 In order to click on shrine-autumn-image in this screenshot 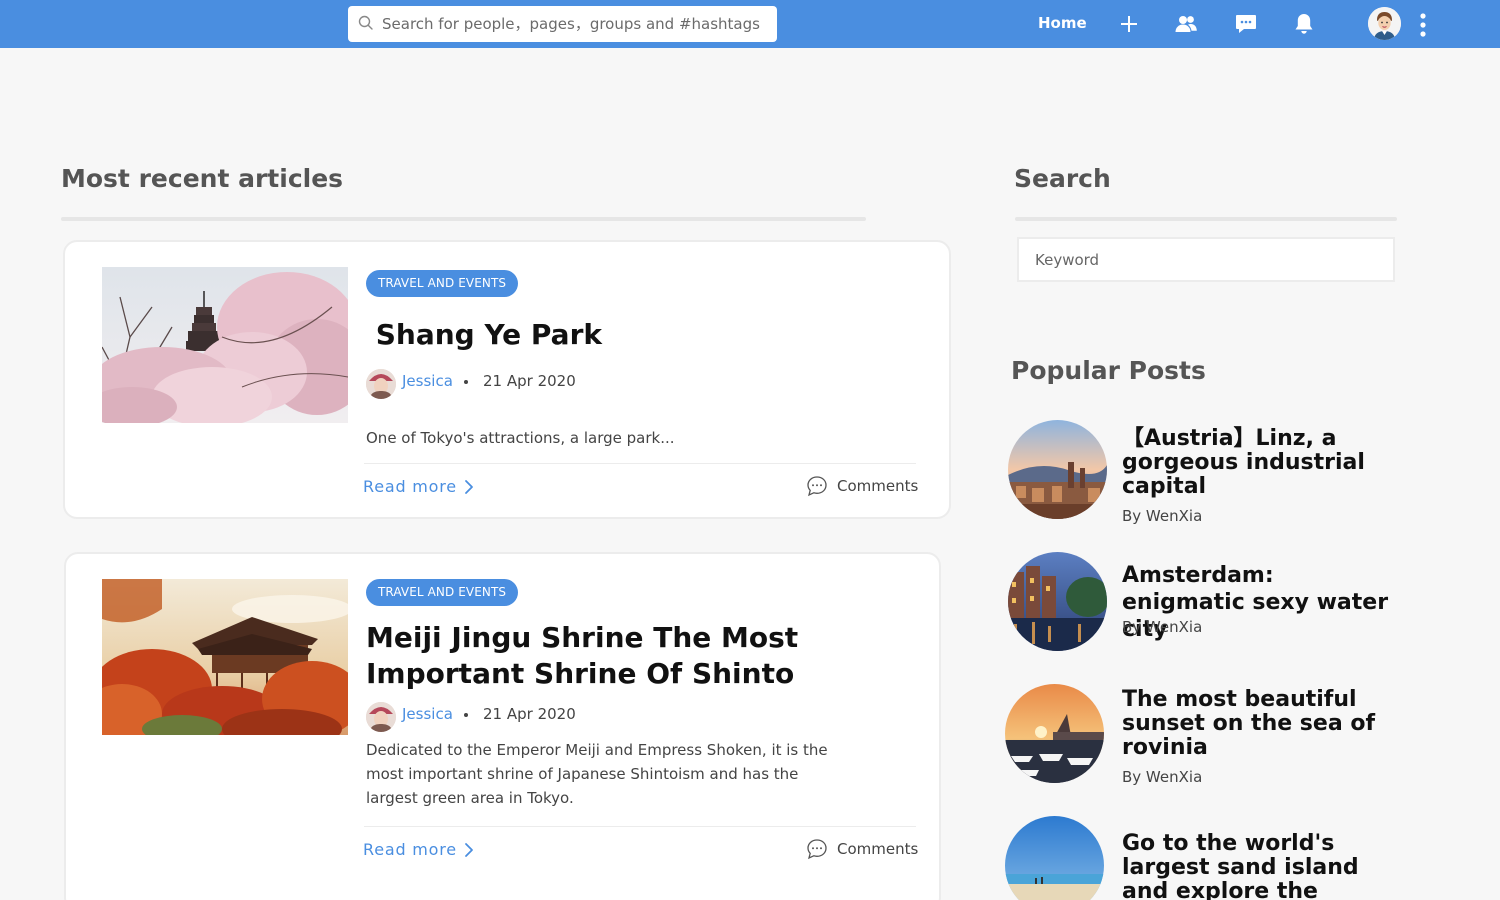, I will do `click(225, 657)`.